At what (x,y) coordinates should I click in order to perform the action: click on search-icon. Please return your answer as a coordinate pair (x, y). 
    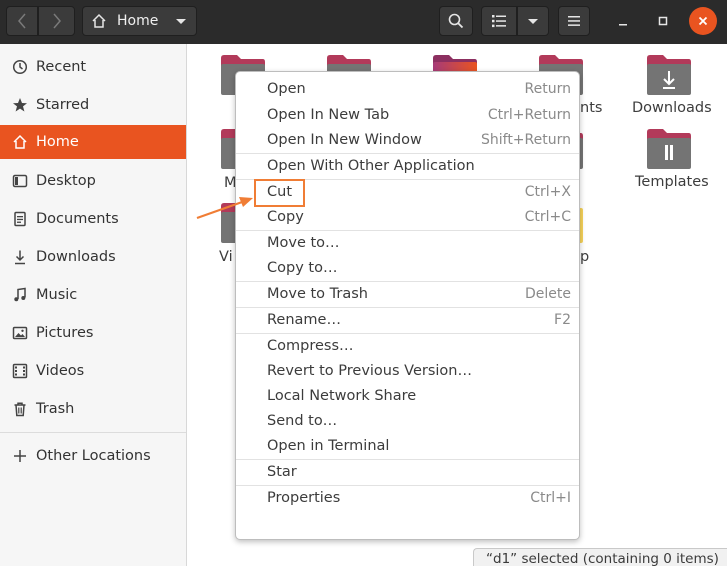
    Looking at the image, I should click on (456, 21).